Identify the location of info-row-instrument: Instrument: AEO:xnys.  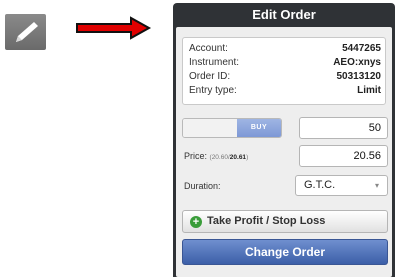
(285, 63).